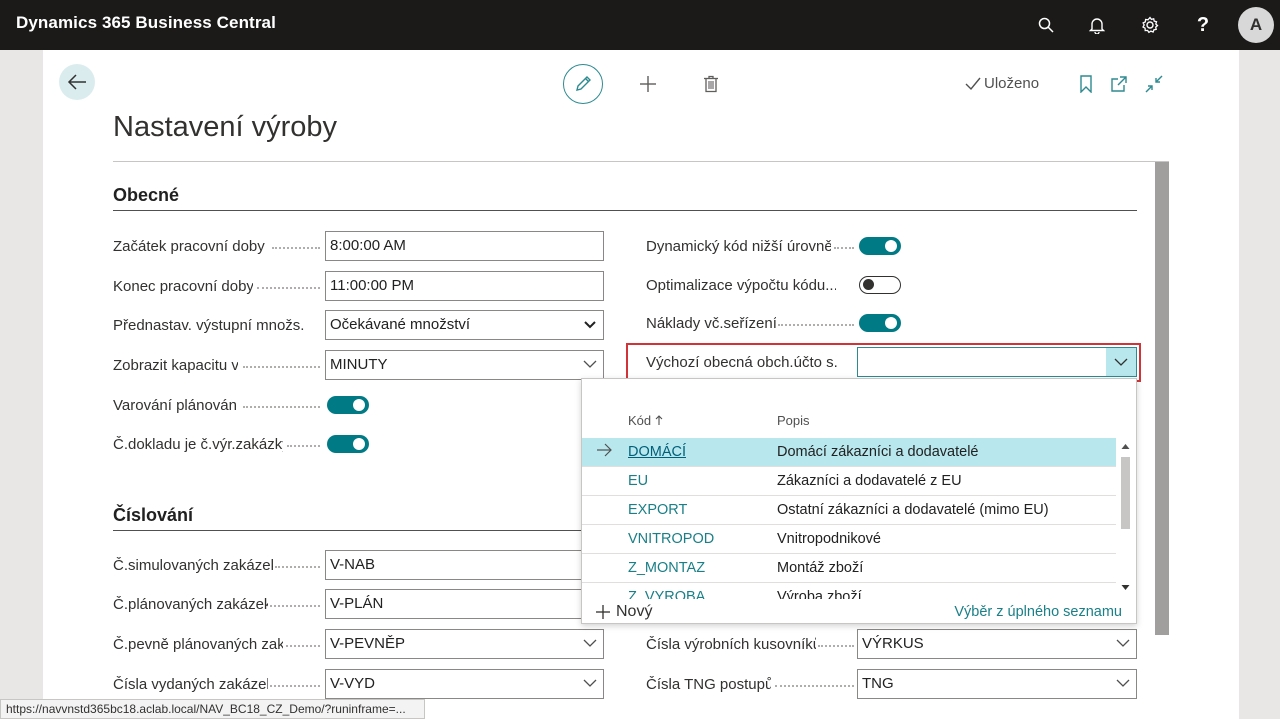 The width and height of the screenshot is (1280, 719). I want to click on new-record-label: Nový, so click(634, 611).